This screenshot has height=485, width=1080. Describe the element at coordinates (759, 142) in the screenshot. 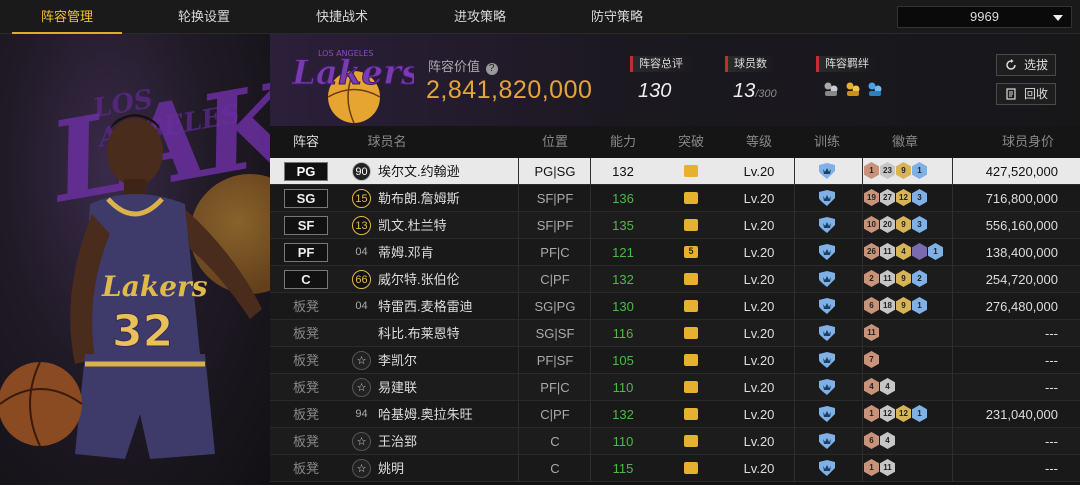

I see `col-level: 等级` at that location.